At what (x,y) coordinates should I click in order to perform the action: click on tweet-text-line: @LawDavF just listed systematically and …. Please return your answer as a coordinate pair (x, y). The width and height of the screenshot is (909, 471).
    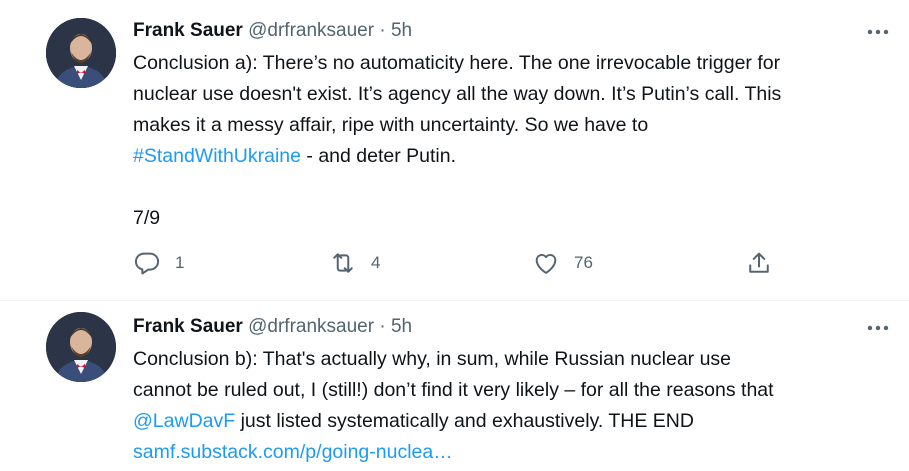
    Looking at the image, I should click on (513, 421).